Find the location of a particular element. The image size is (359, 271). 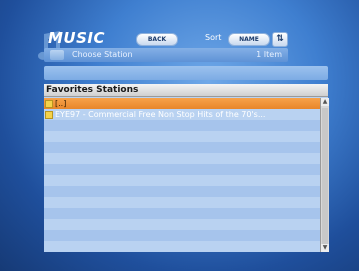

back-button: BACK is located at coordinates (157, 39).